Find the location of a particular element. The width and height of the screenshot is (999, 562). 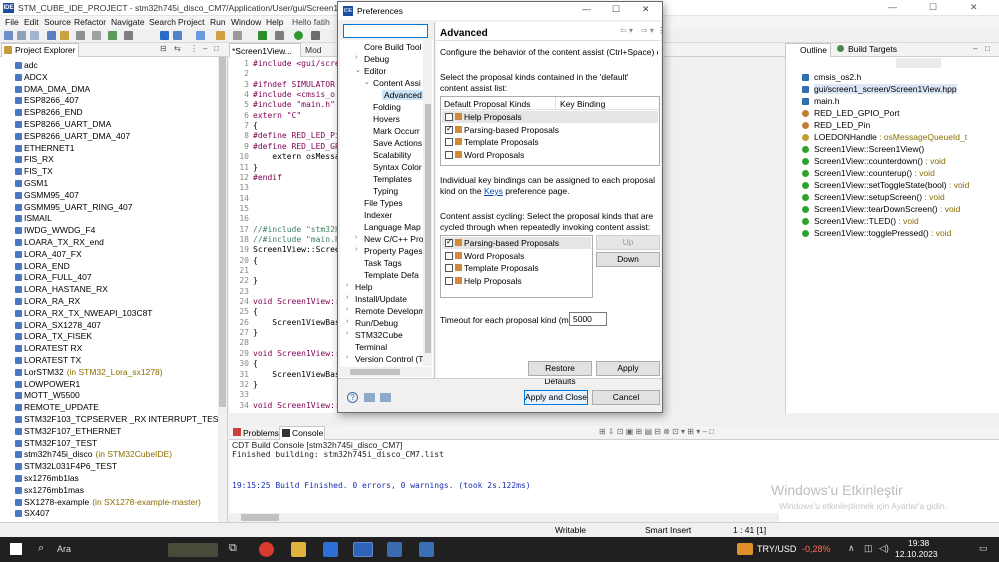

project-item: STM32F107_TEST is located at coordinates (60, 443).